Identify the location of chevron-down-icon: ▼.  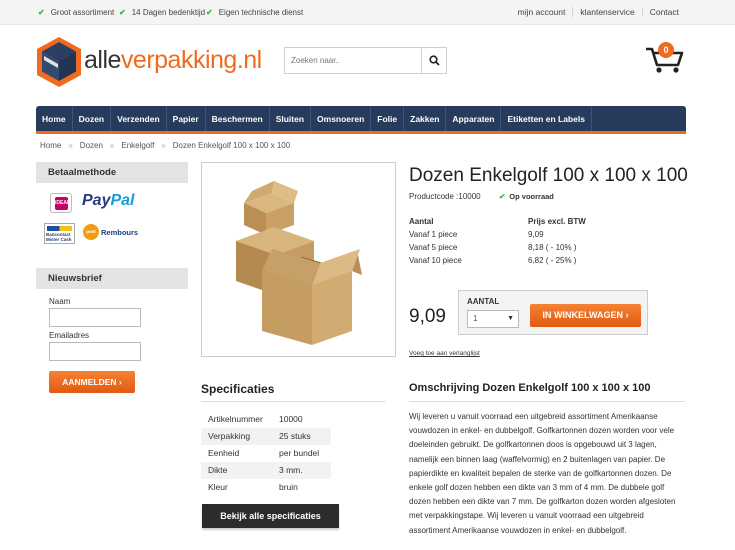
(510, 318).